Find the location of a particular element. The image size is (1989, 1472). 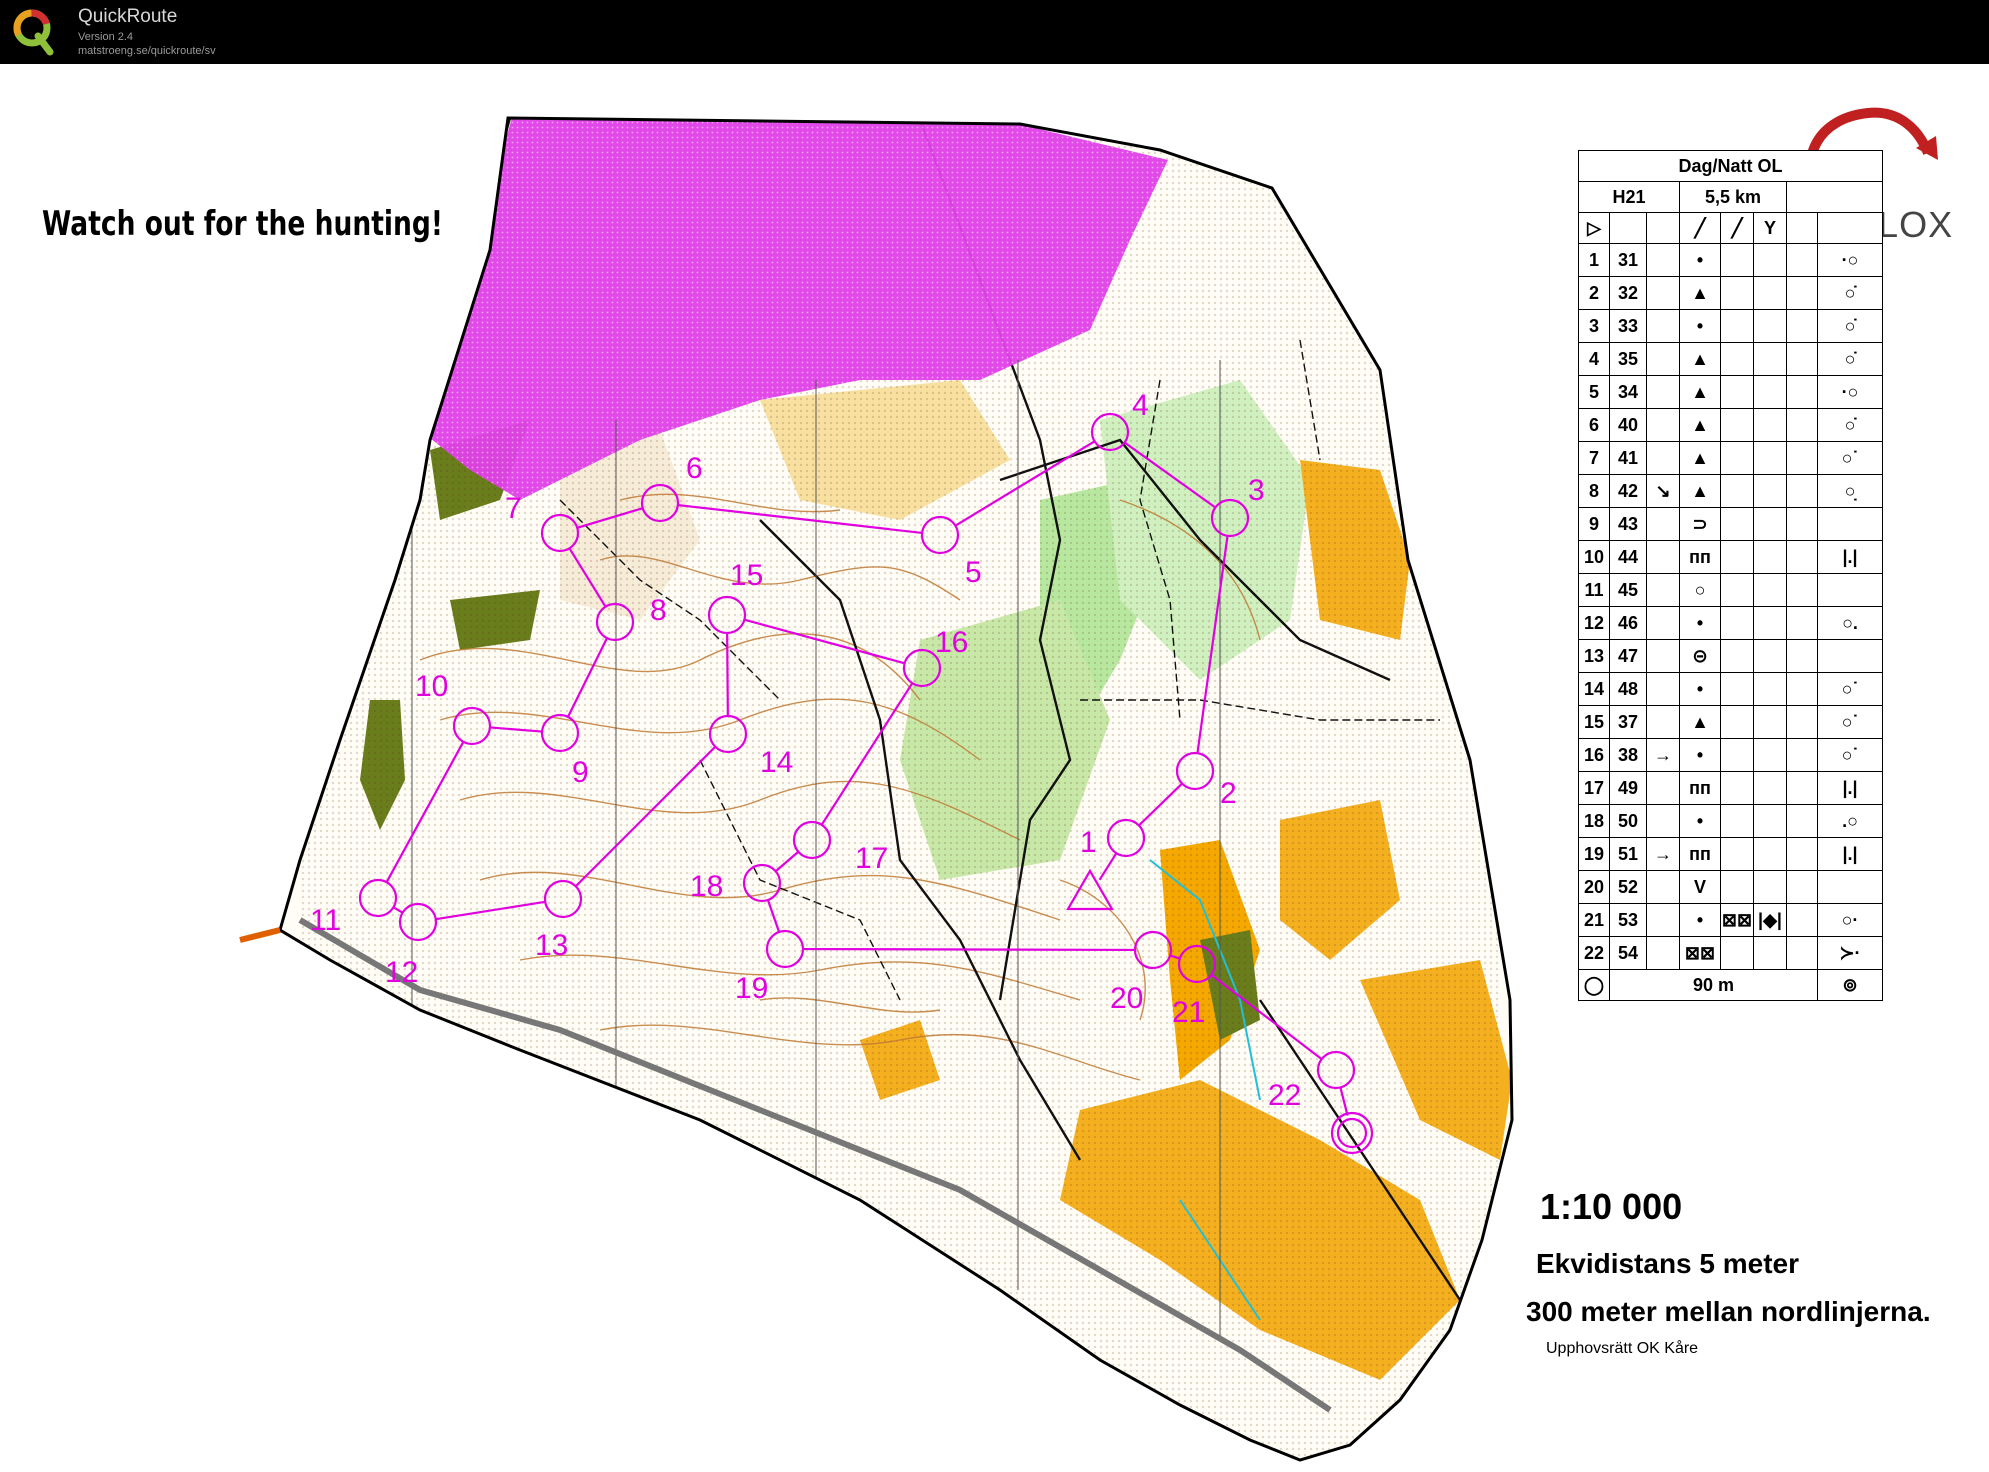

cd-code: 42 is located at coordinates (1628, 491).